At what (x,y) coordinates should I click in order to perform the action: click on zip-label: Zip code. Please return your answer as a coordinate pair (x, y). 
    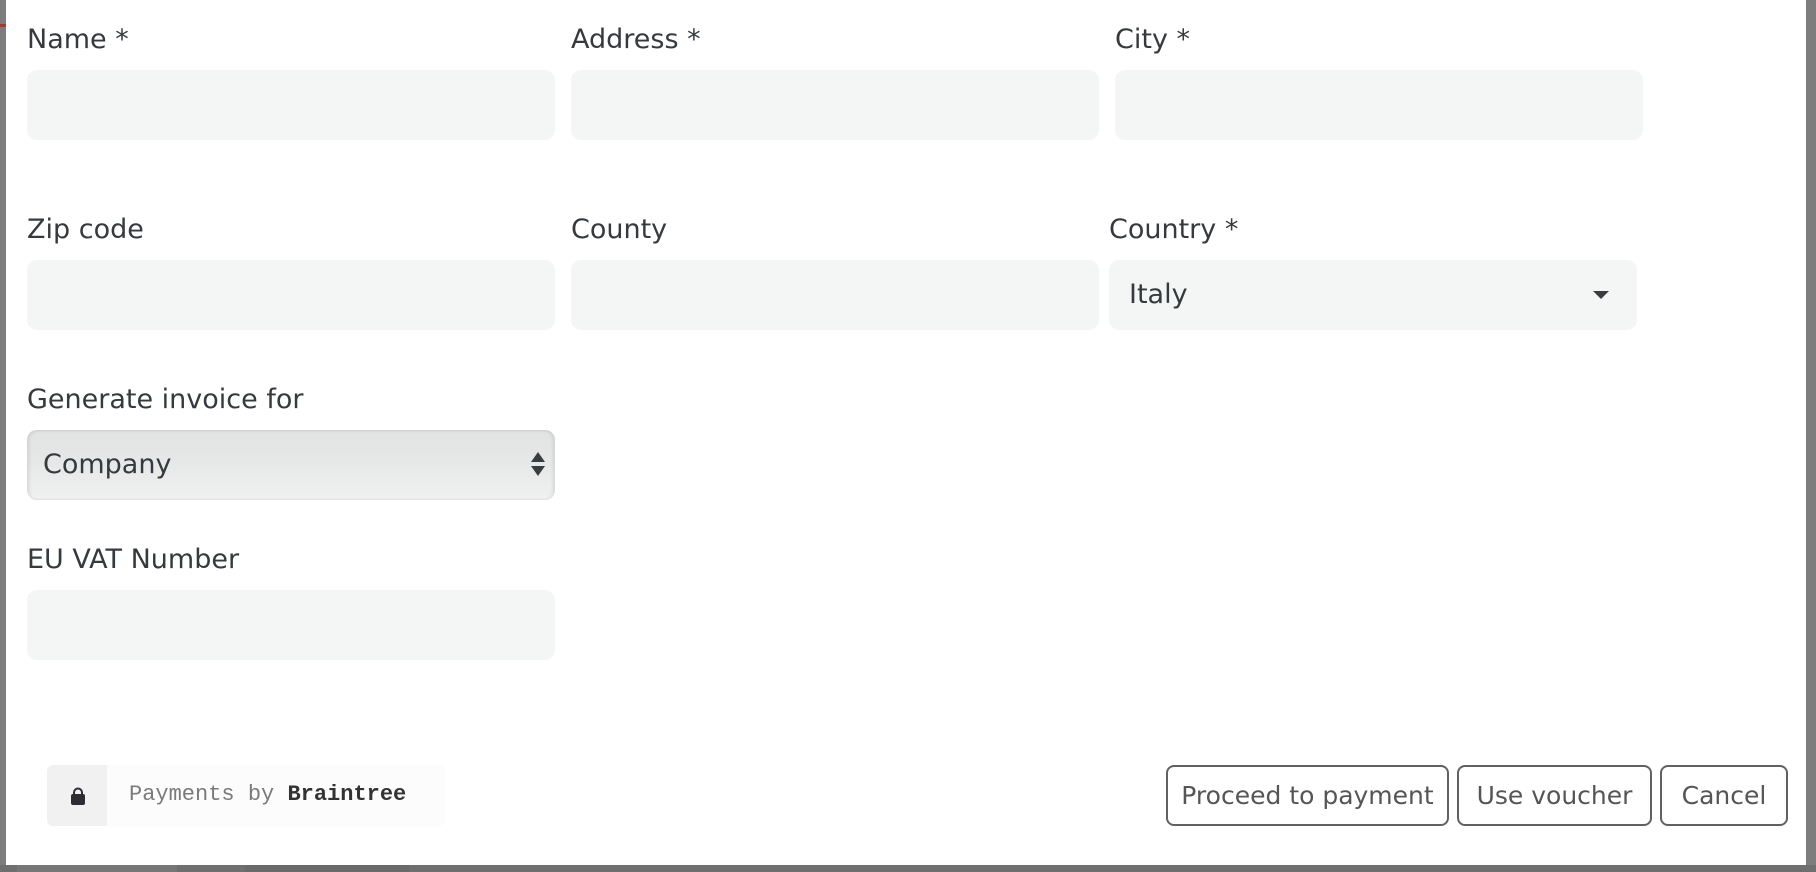
    Looking at the image, I should click on (85, 229).